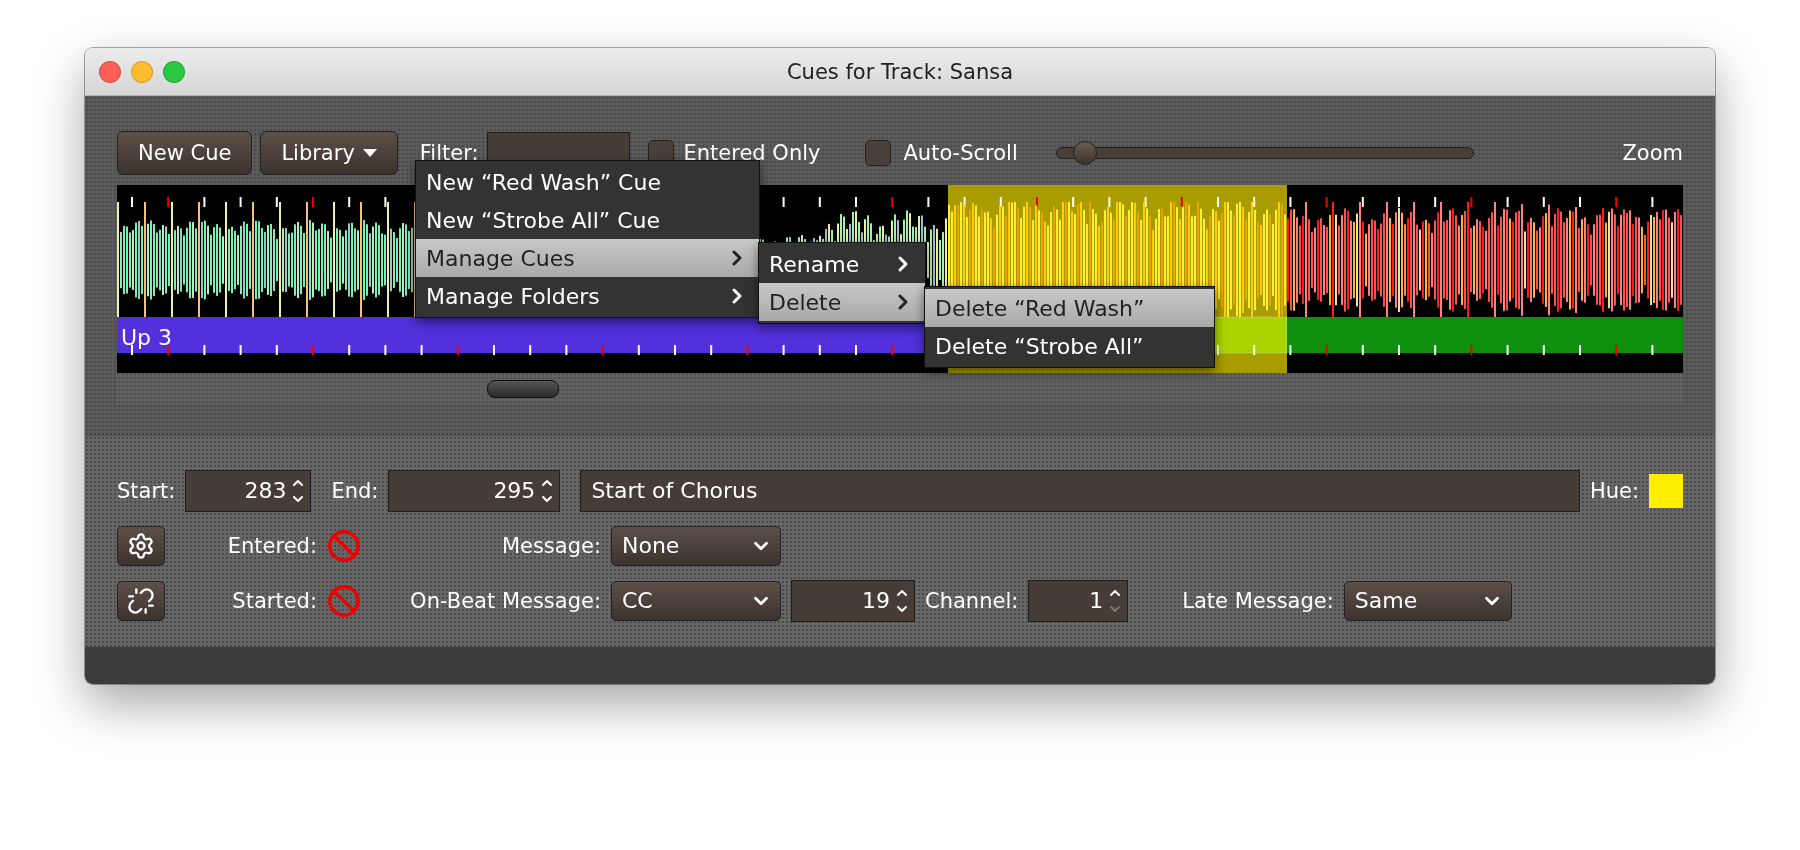 The width and height of the screenshot is (1800, 850). I want to click on zoom-slider, so click(1264, 153).